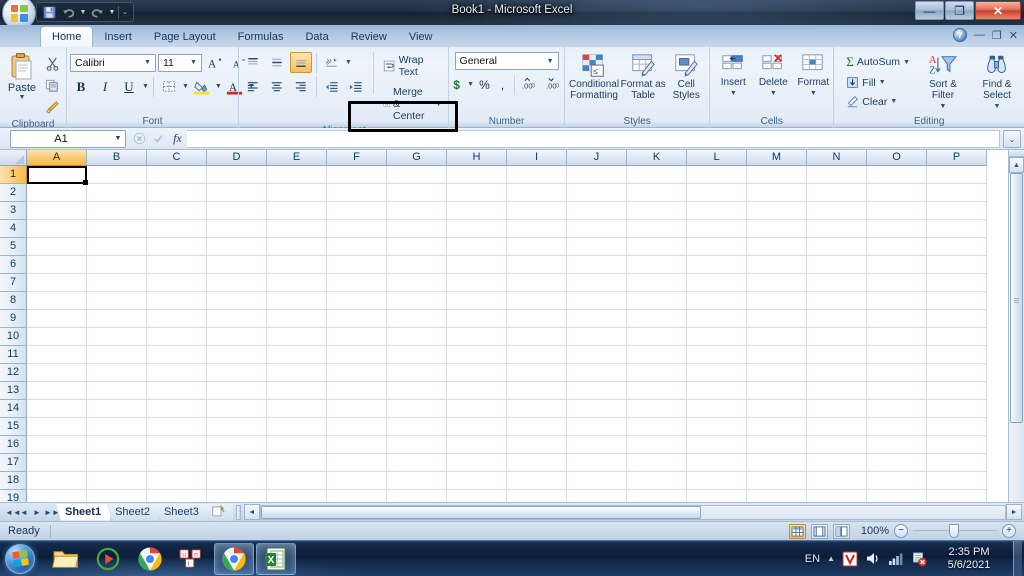 The width and height of the screenshot is (1024, 576). Describe the element at coordinates (238, 512) in the screenshot. I see `horizontal-split-handle` at that location.